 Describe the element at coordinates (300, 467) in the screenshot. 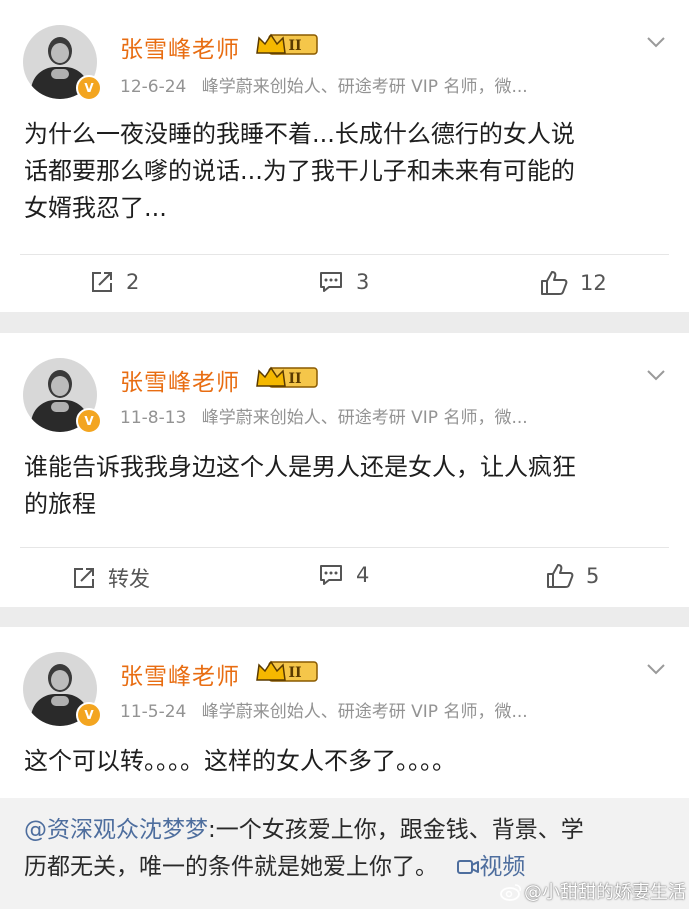

I see `post-text-line: 谁能告诉我我身边这个人是男人还是女人，让人疯狂` at that location.